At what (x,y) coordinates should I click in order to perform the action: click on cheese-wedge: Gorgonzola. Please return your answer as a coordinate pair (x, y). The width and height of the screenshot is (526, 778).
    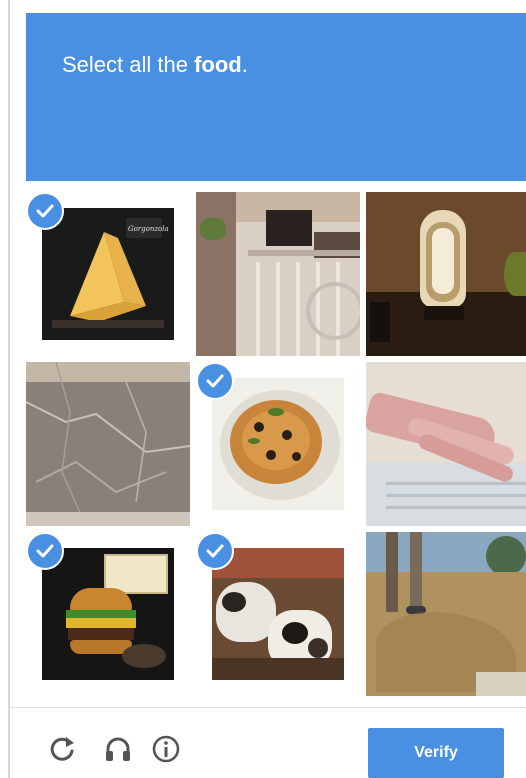
    Looking at the image, I should click on (110, 273).